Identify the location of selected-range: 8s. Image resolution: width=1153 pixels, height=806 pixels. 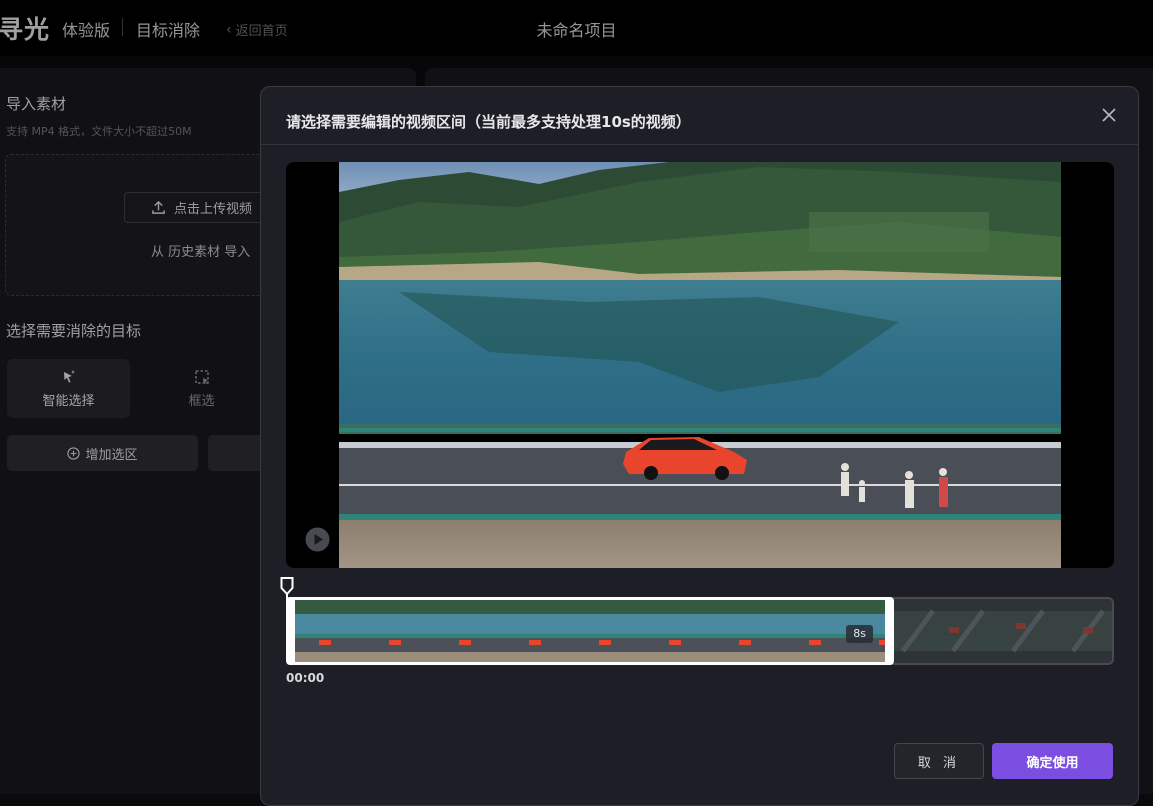
(590, 631).